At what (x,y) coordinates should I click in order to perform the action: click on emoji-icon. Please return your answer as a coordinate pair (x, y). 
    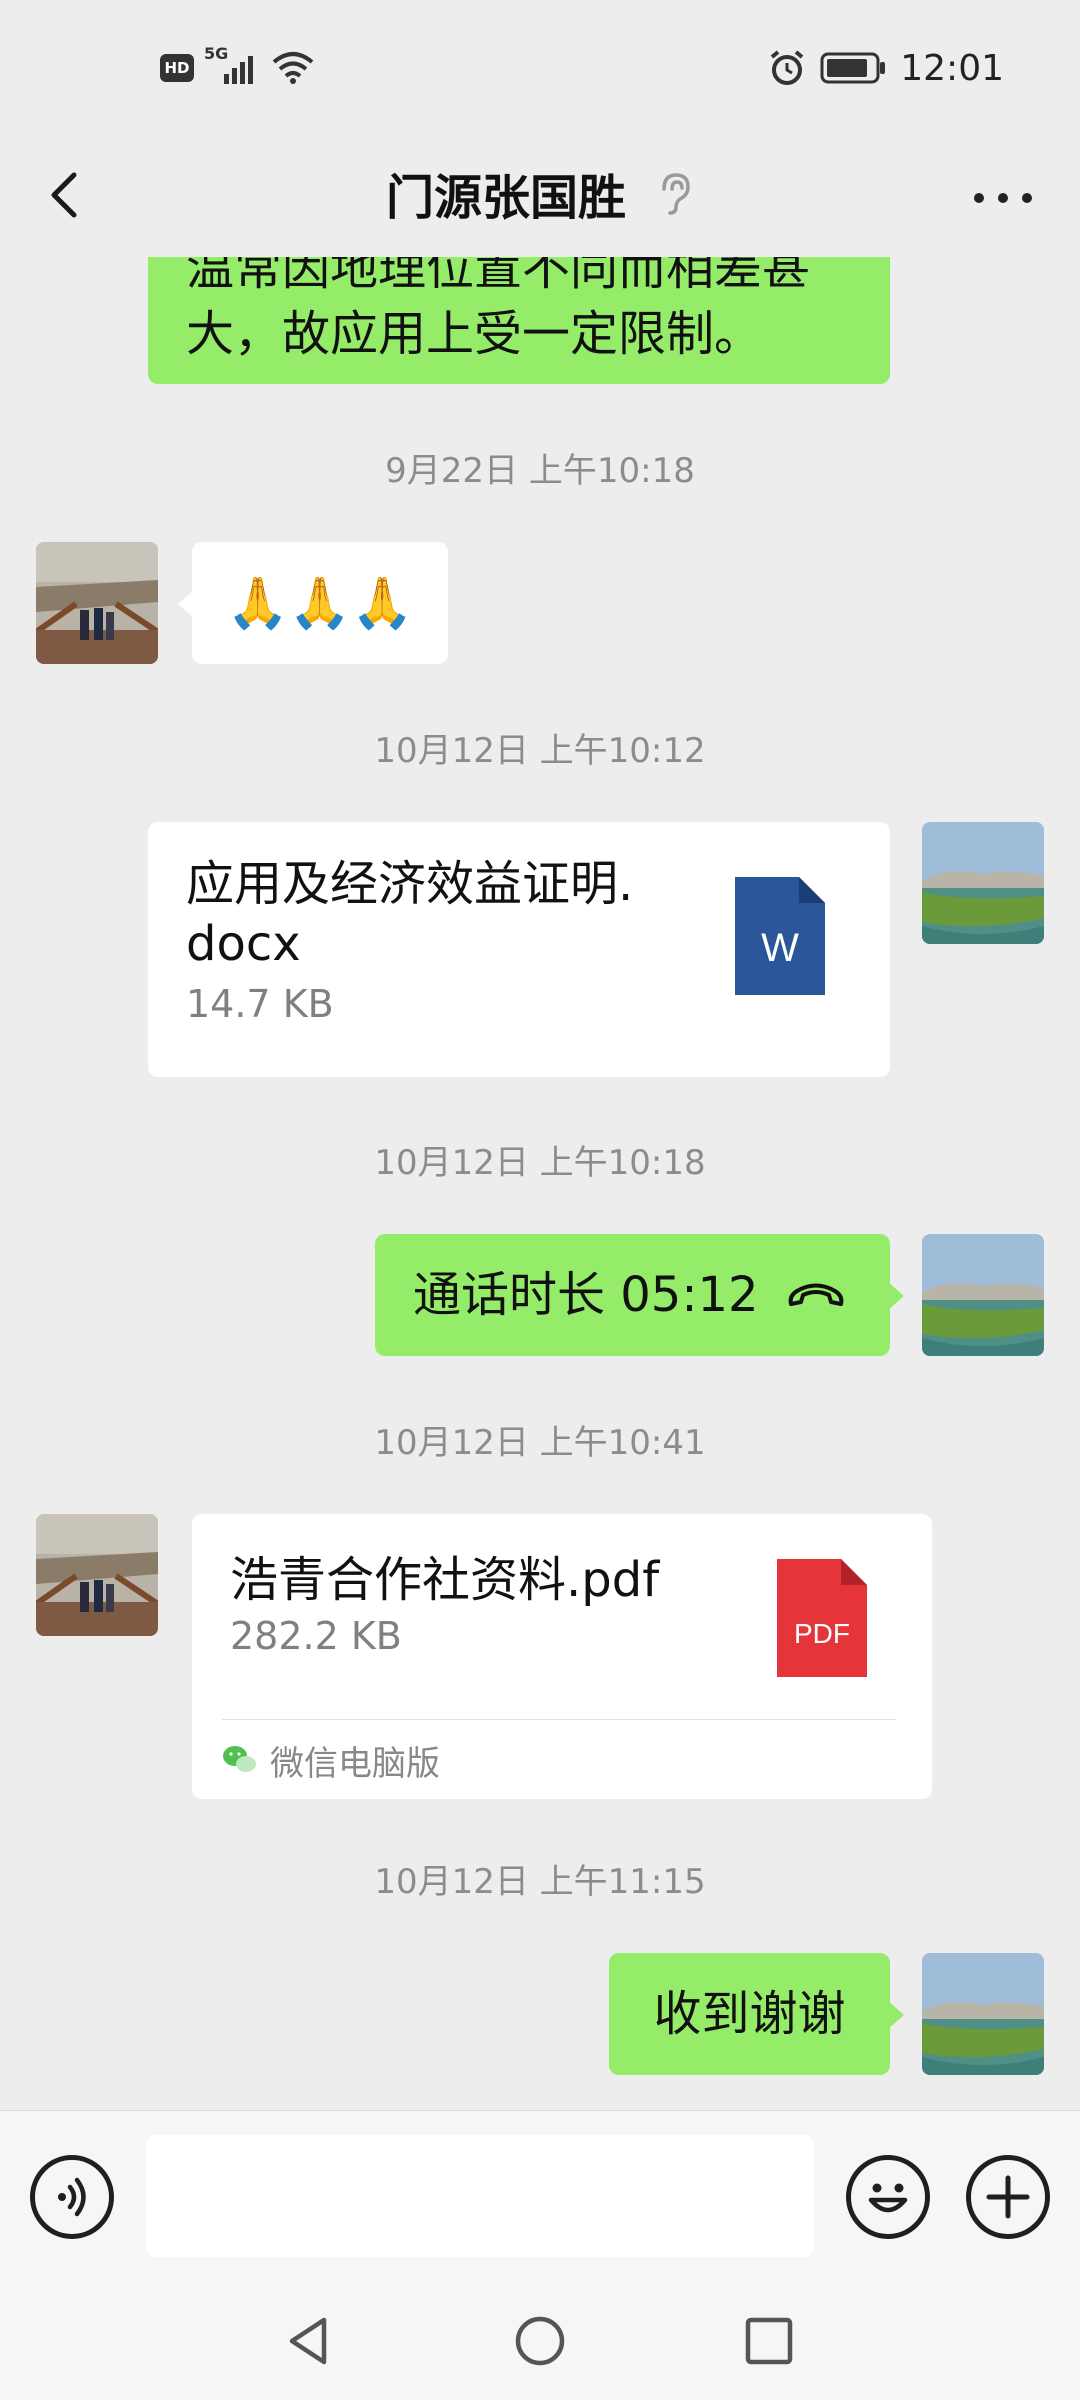
    Looking at the image, I should click on (888, 2198).